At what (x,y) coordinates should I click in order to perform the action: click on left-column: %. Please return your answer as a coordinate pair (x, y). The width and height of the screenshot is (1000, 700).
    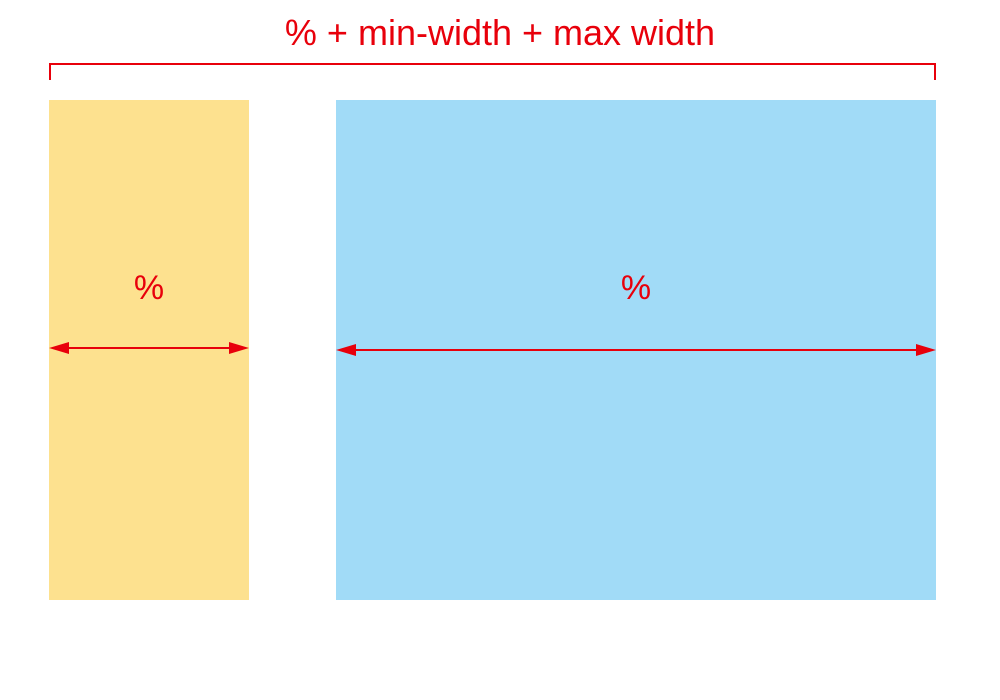
    Looking at the image, I should click on (149, 350).